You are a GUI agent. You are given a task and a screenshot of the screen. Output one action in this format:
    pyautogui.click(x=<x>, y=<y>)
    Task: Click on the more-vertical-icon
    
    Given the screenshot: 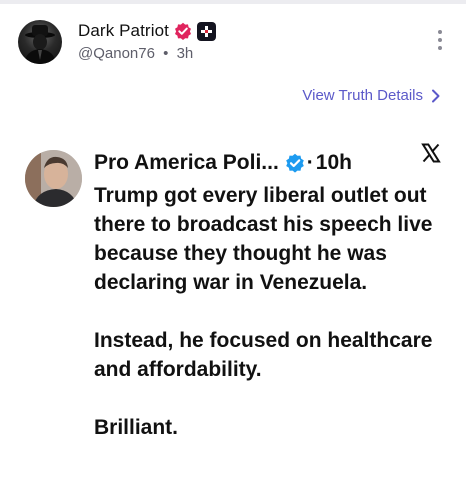 What is the action you would take?
    pyautogui.click(x=440, y=42)
    